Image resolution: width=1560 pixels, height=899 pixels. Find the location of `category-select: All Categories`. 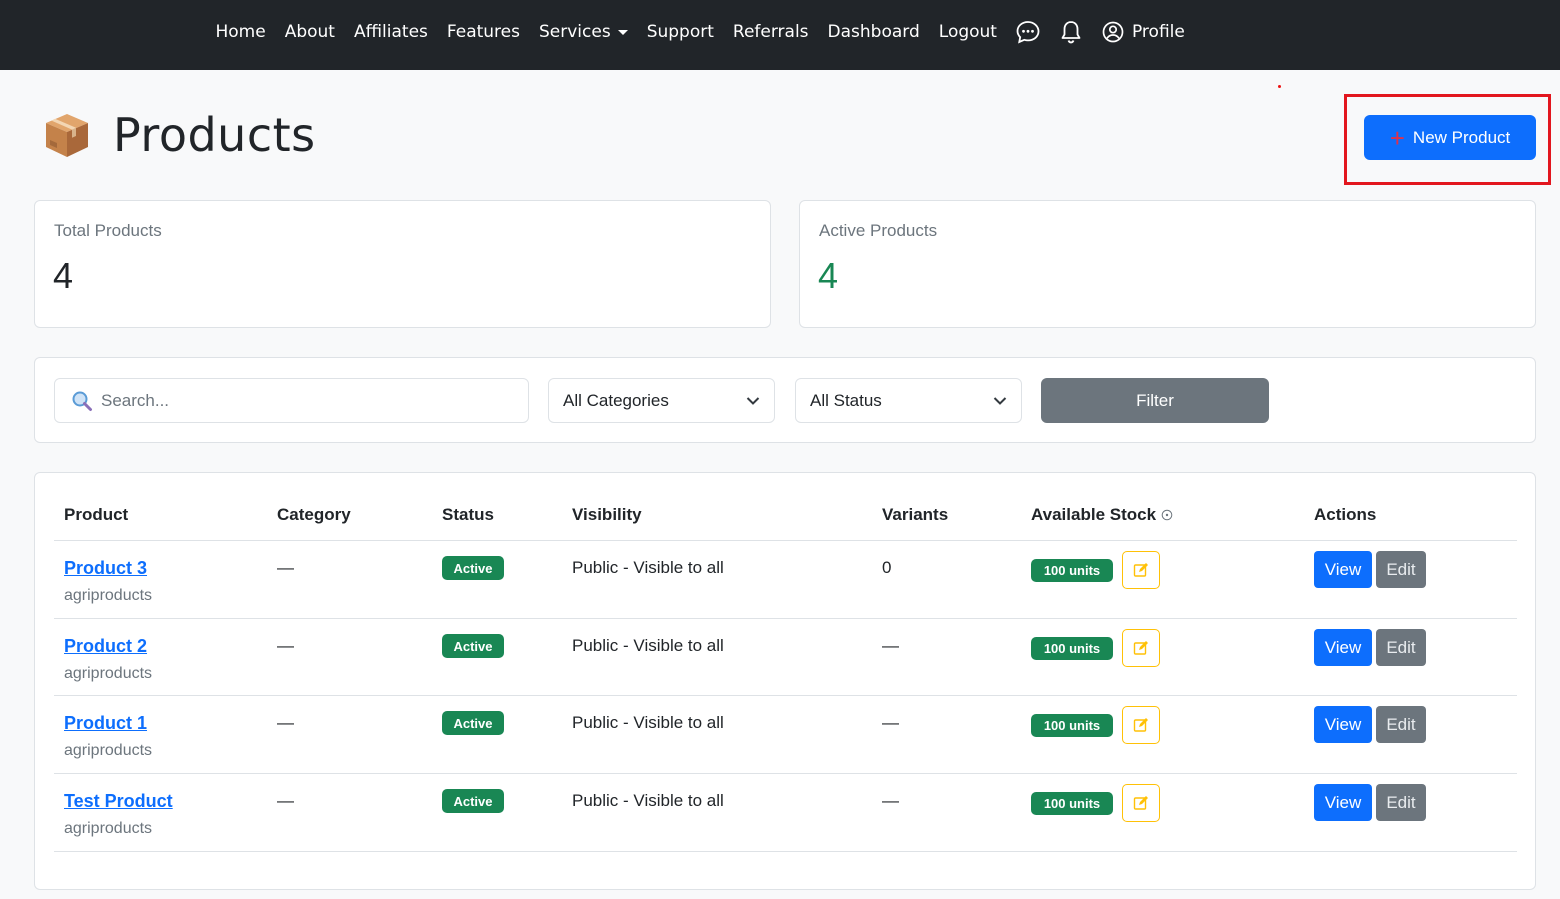

category-select: All Categories is located at coordinates (661, 400).